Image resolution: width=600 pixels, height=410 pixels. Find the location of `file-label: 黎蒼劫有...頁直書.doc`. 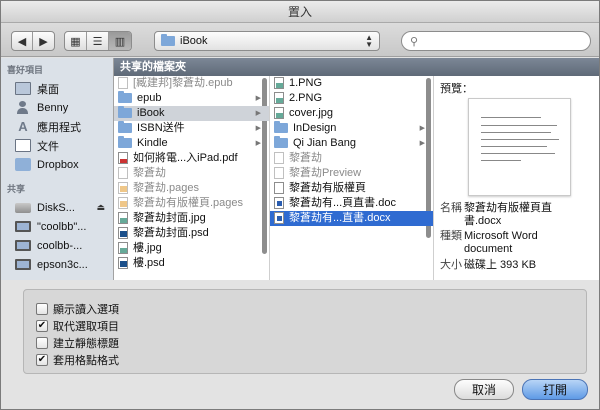

file-label: 黎蒼劫有...頁直書.doc is located at coordinates (342, 203).